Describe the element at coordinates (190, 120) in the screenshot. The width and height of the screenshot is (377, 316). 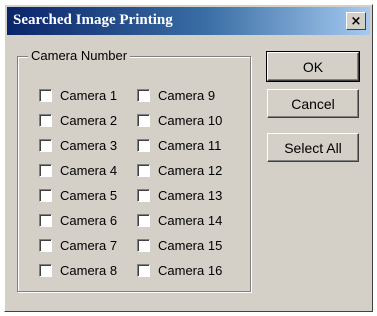
I see `camera-label: Camera 10` at that location.